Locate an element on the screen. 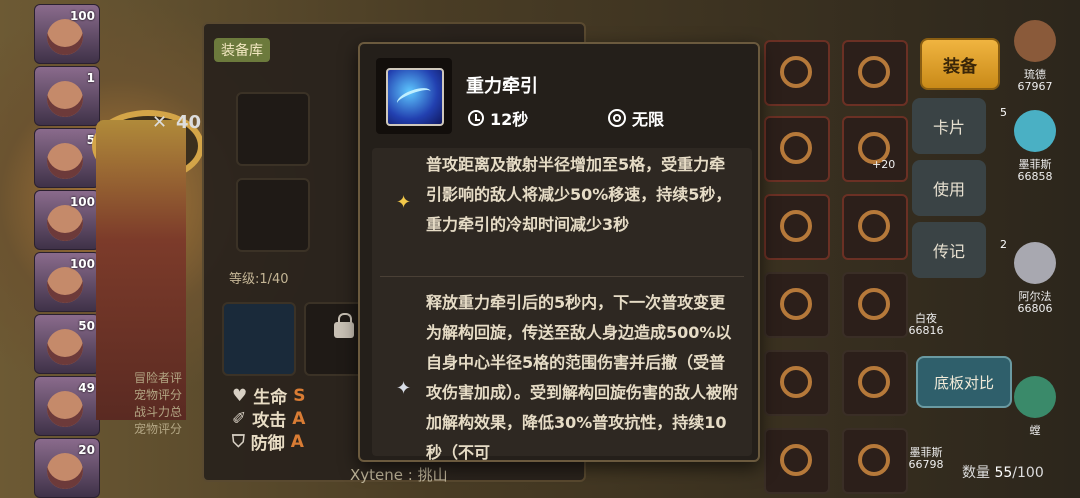  inventory-grid is located at coordinates (836, 267).